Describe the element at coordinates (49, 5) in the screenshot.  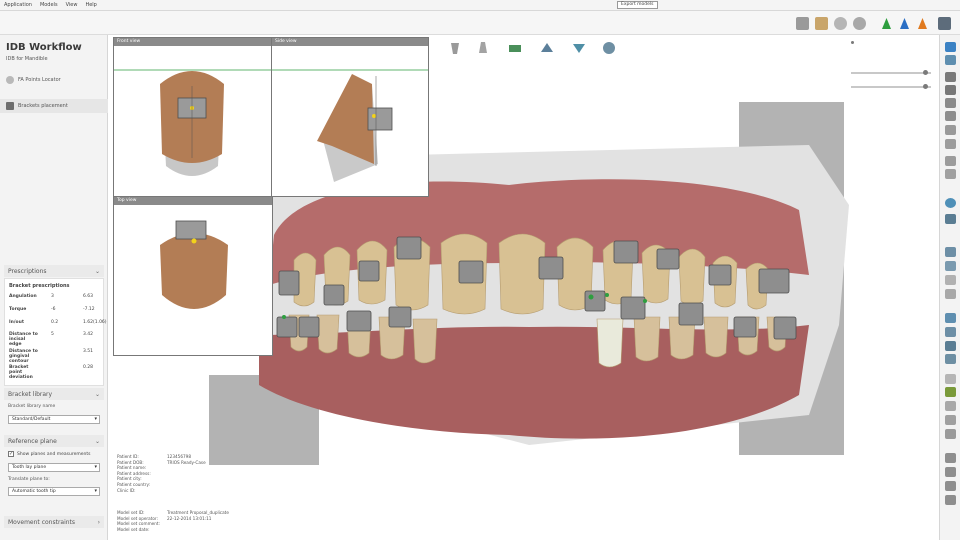
I see `menu-models: Models` at that location.